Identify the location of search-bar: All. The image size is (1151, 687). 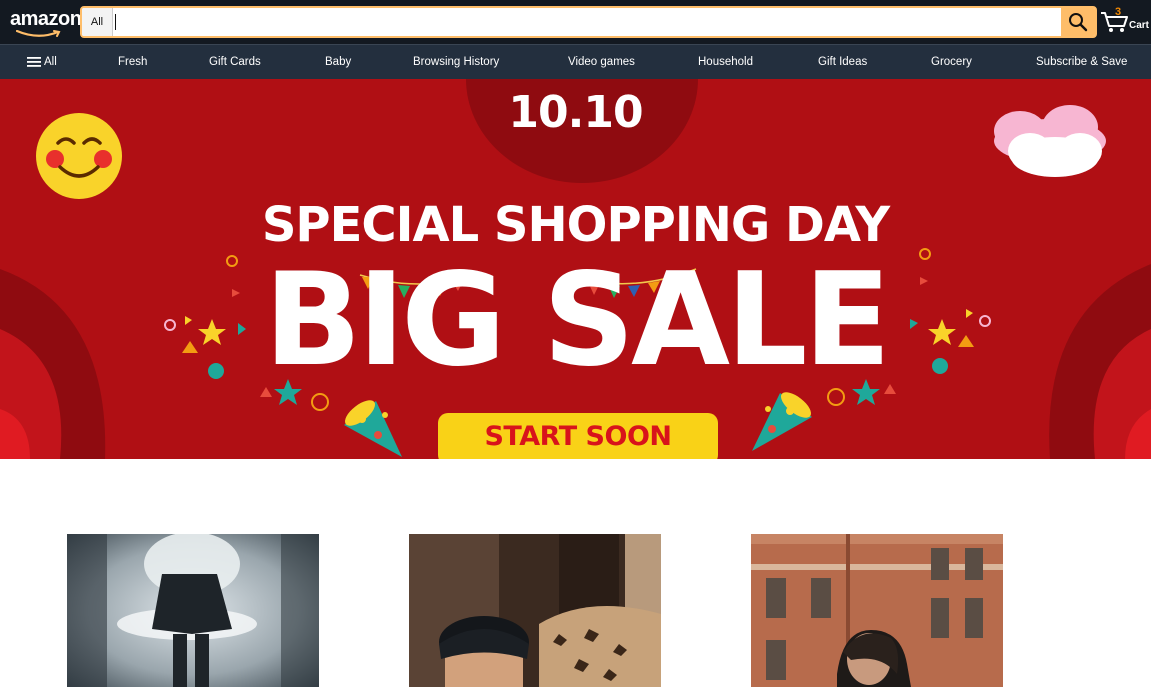
(588, 22).